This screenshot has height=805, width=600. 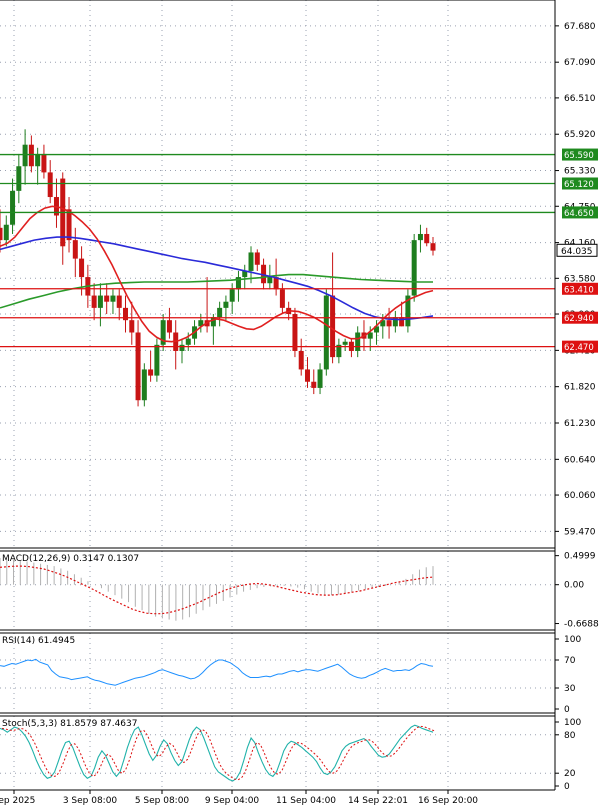 I want to click on price-tick-label: 65.920, so click(x=580, y=135).